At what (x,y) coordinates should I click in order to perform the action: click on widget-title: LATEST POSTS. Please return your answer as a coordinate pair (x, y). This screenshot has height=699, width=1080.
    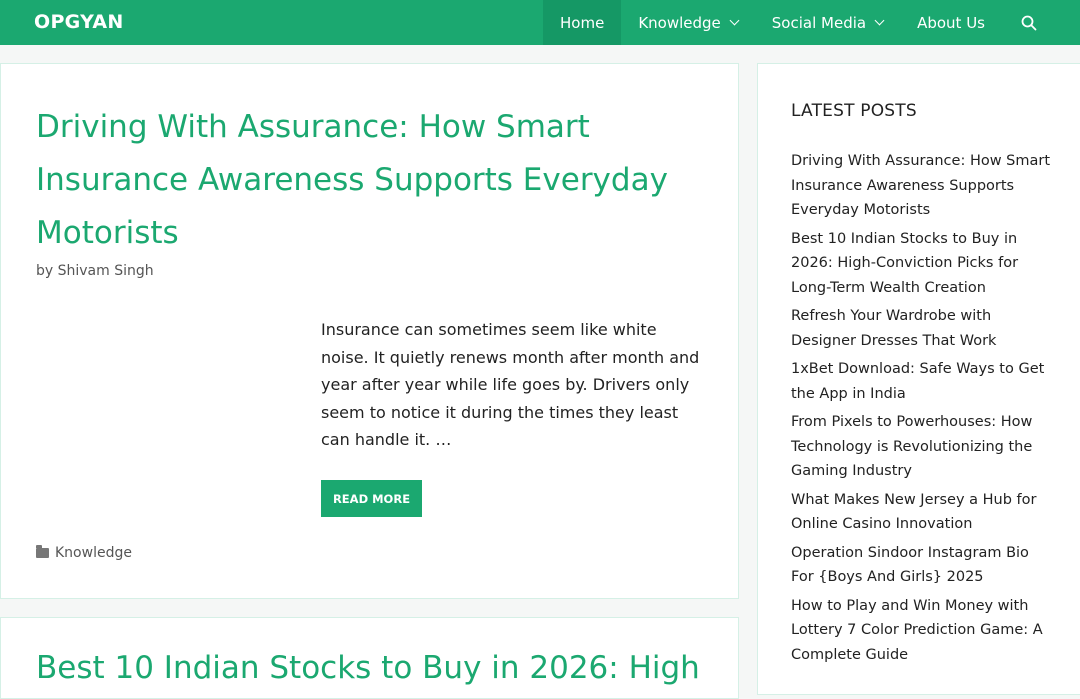
    Looking at the image, I should click on (854, 111).